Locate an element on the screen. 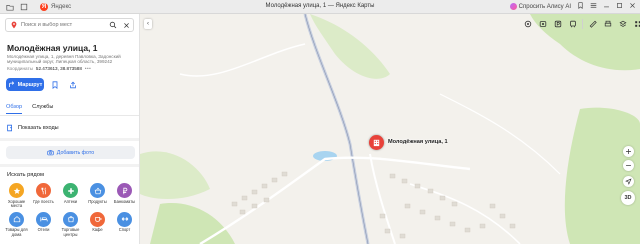  print-button is located at coordinates (607, 23).